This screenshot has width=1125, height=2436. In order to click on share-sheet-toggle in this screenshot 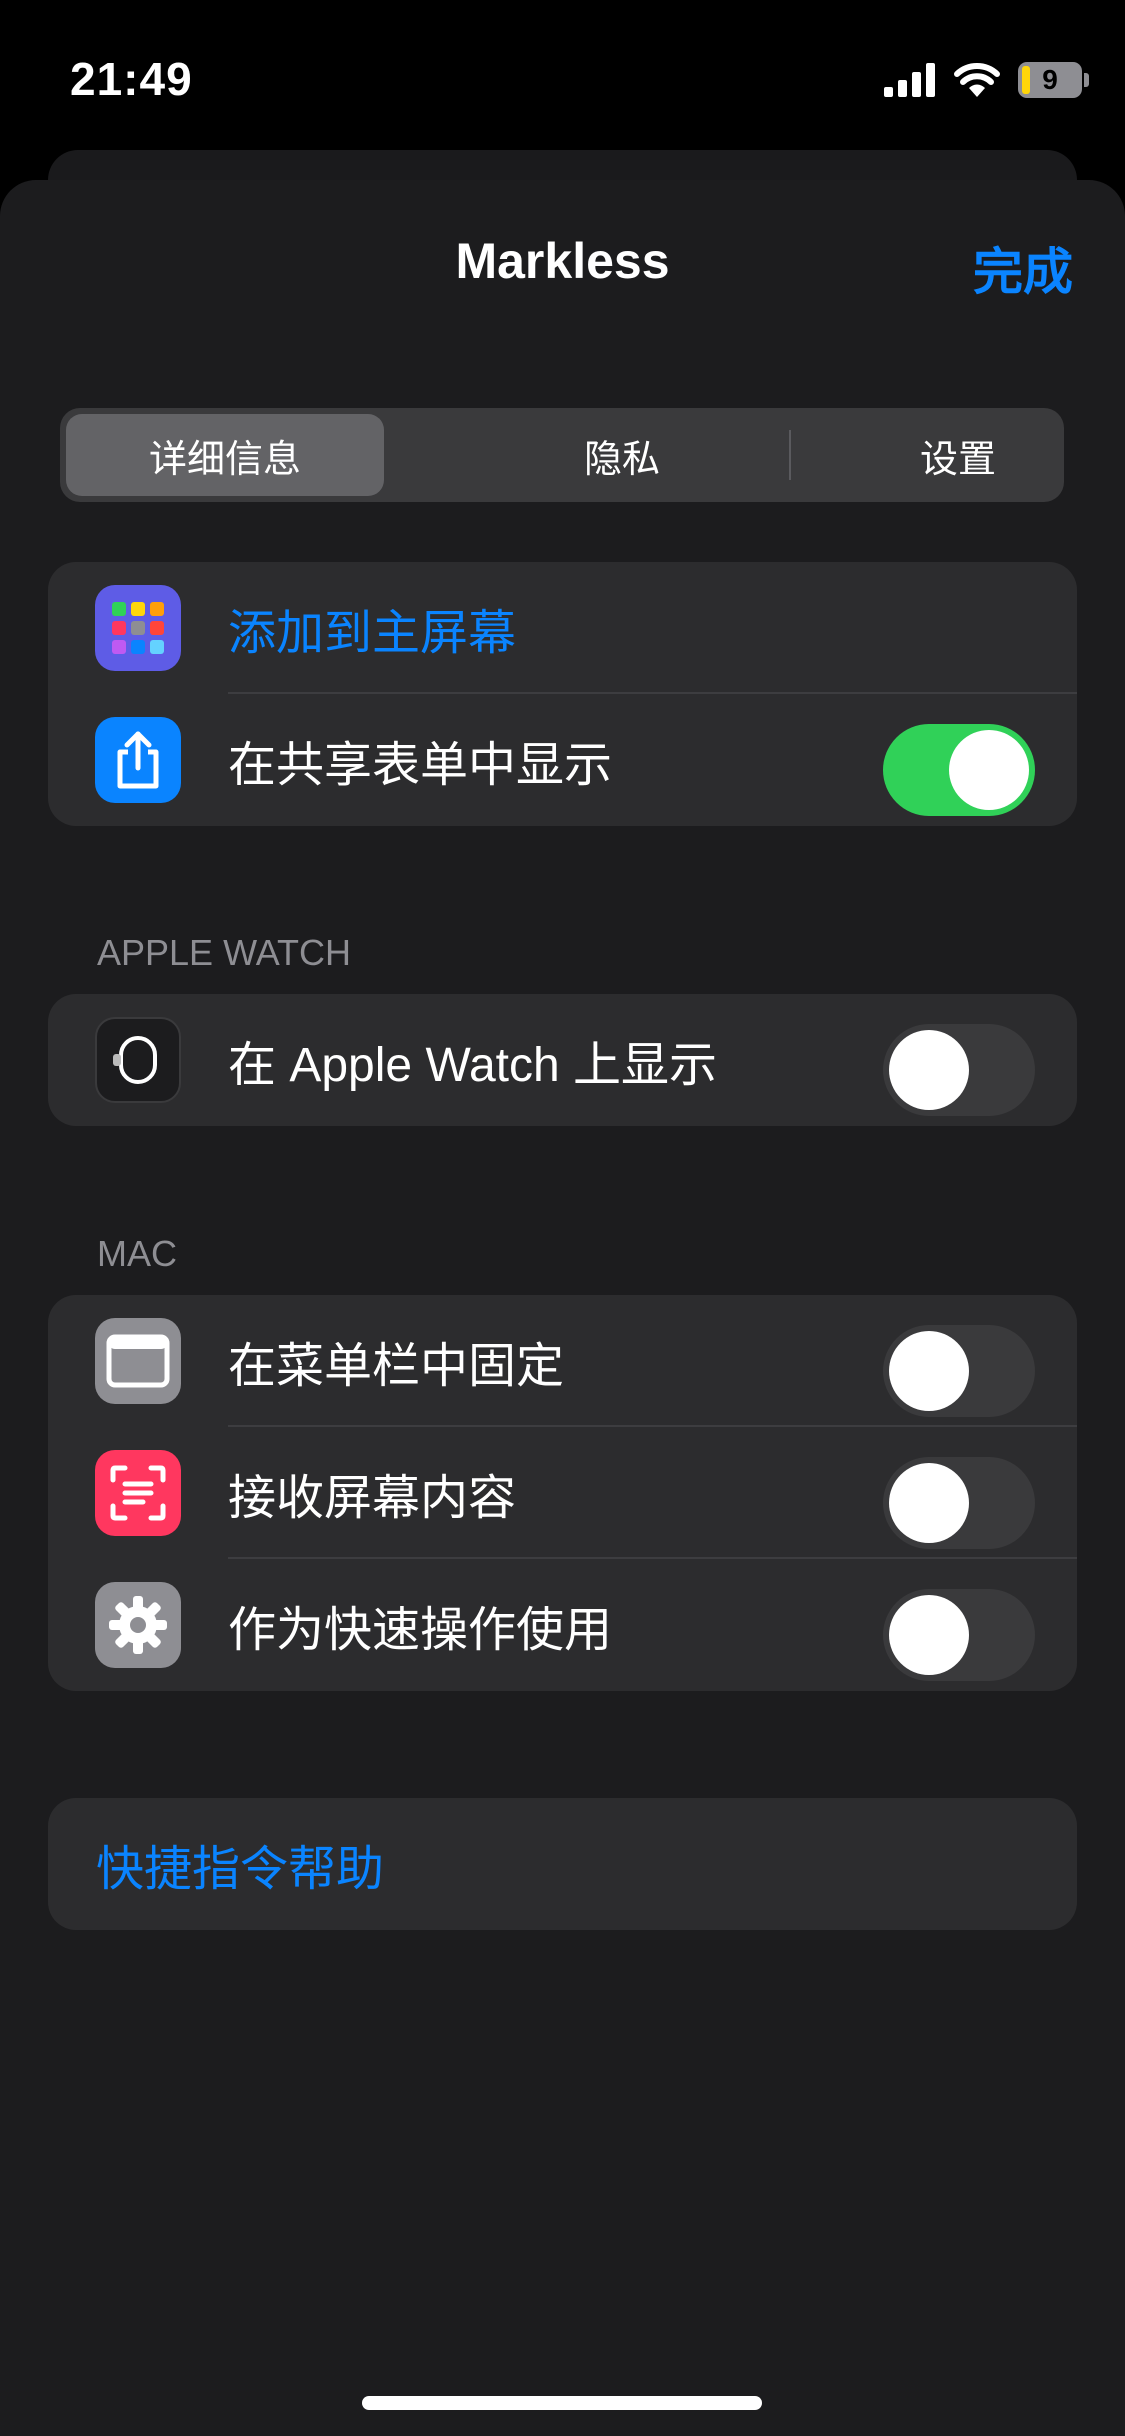, I will do `click(959, 770)`.